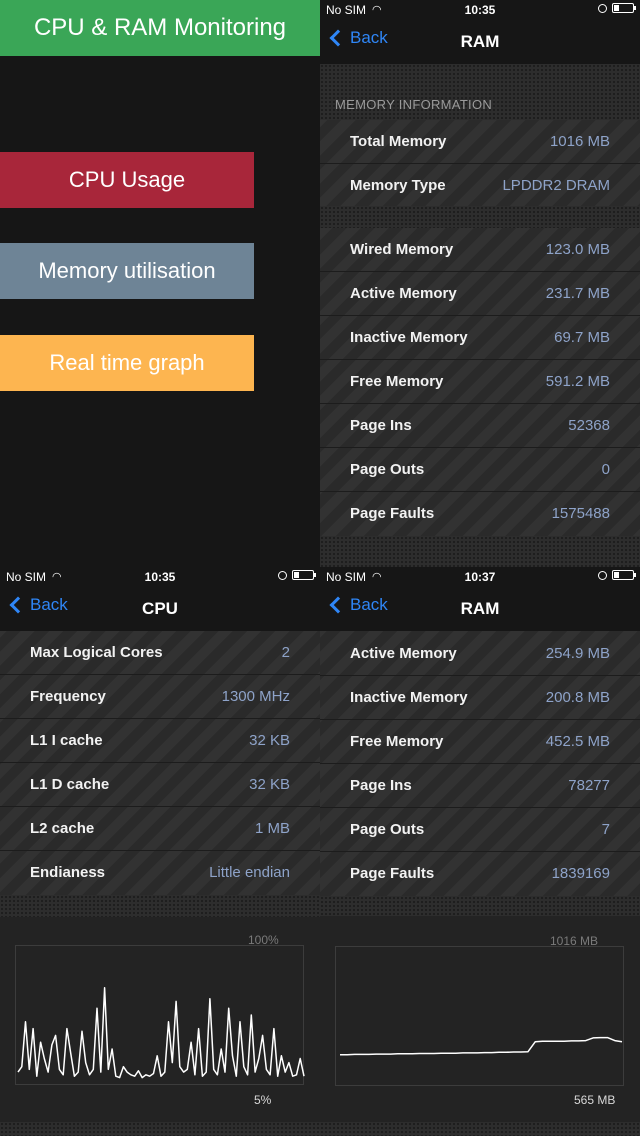  What do you see at coordinates (66, 740) in the screenshot?
I see `row-label: L1 I cache` at bounding box center [66, 740].